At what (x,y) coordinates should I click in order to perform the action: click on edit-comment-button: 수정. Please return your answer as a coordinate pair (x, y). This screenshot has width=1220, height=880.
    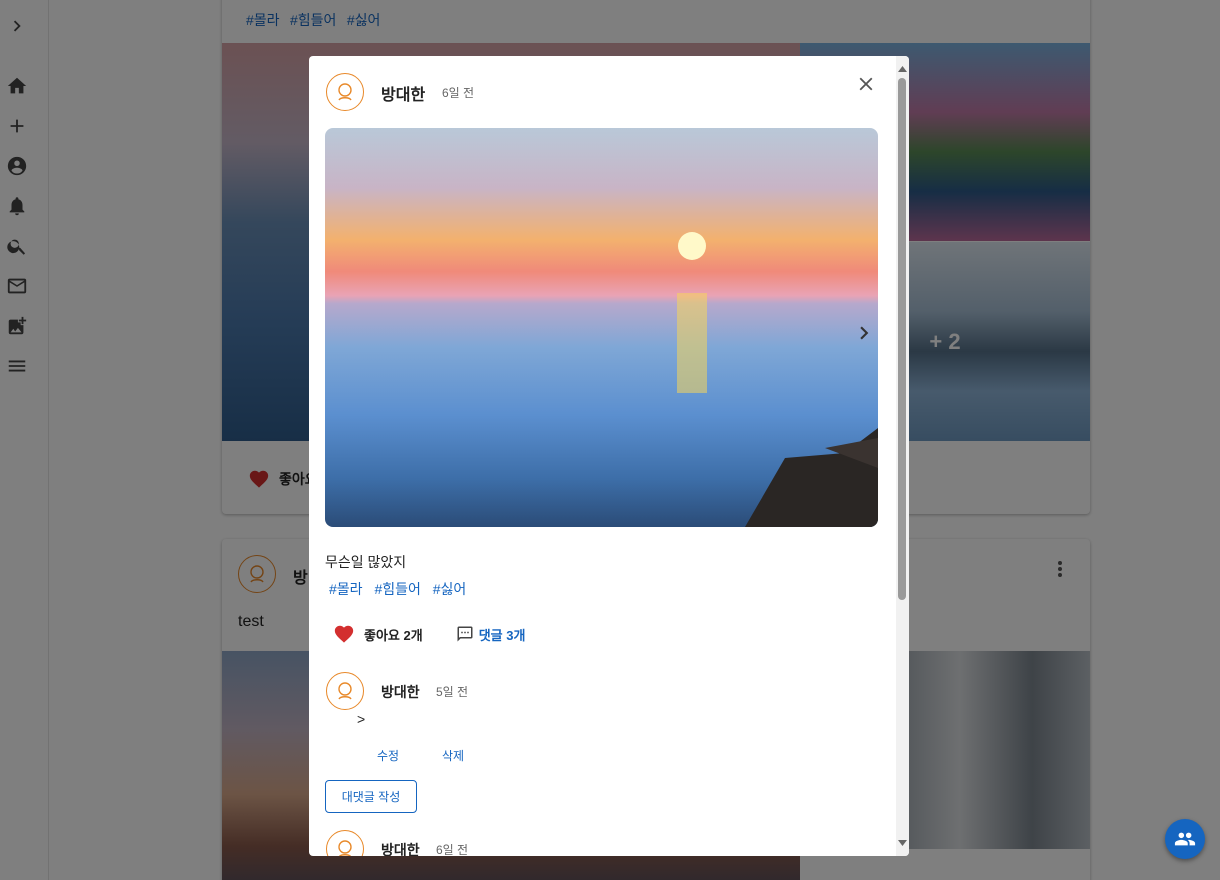
    Looking at the image, I should click on (388, 755).